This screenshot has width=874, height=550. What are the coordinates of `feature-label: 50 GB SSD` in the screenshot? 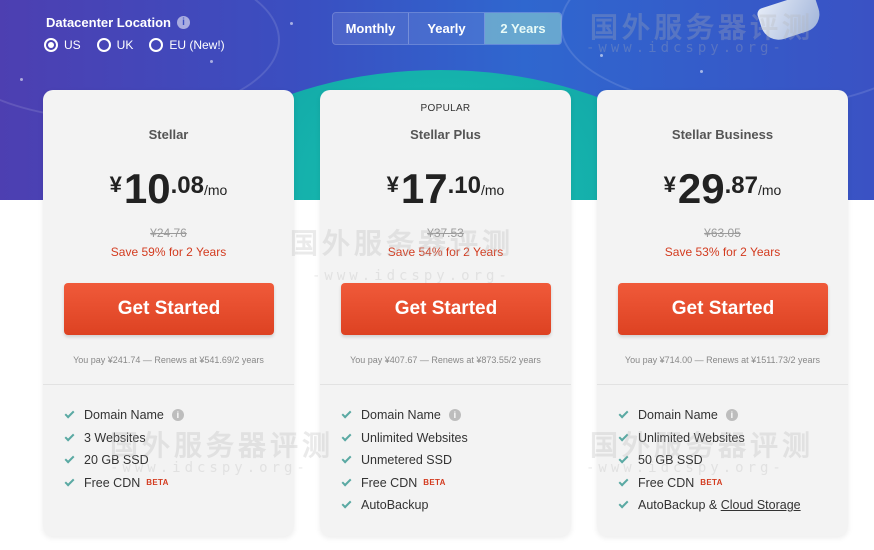 It's located at (670, 460).